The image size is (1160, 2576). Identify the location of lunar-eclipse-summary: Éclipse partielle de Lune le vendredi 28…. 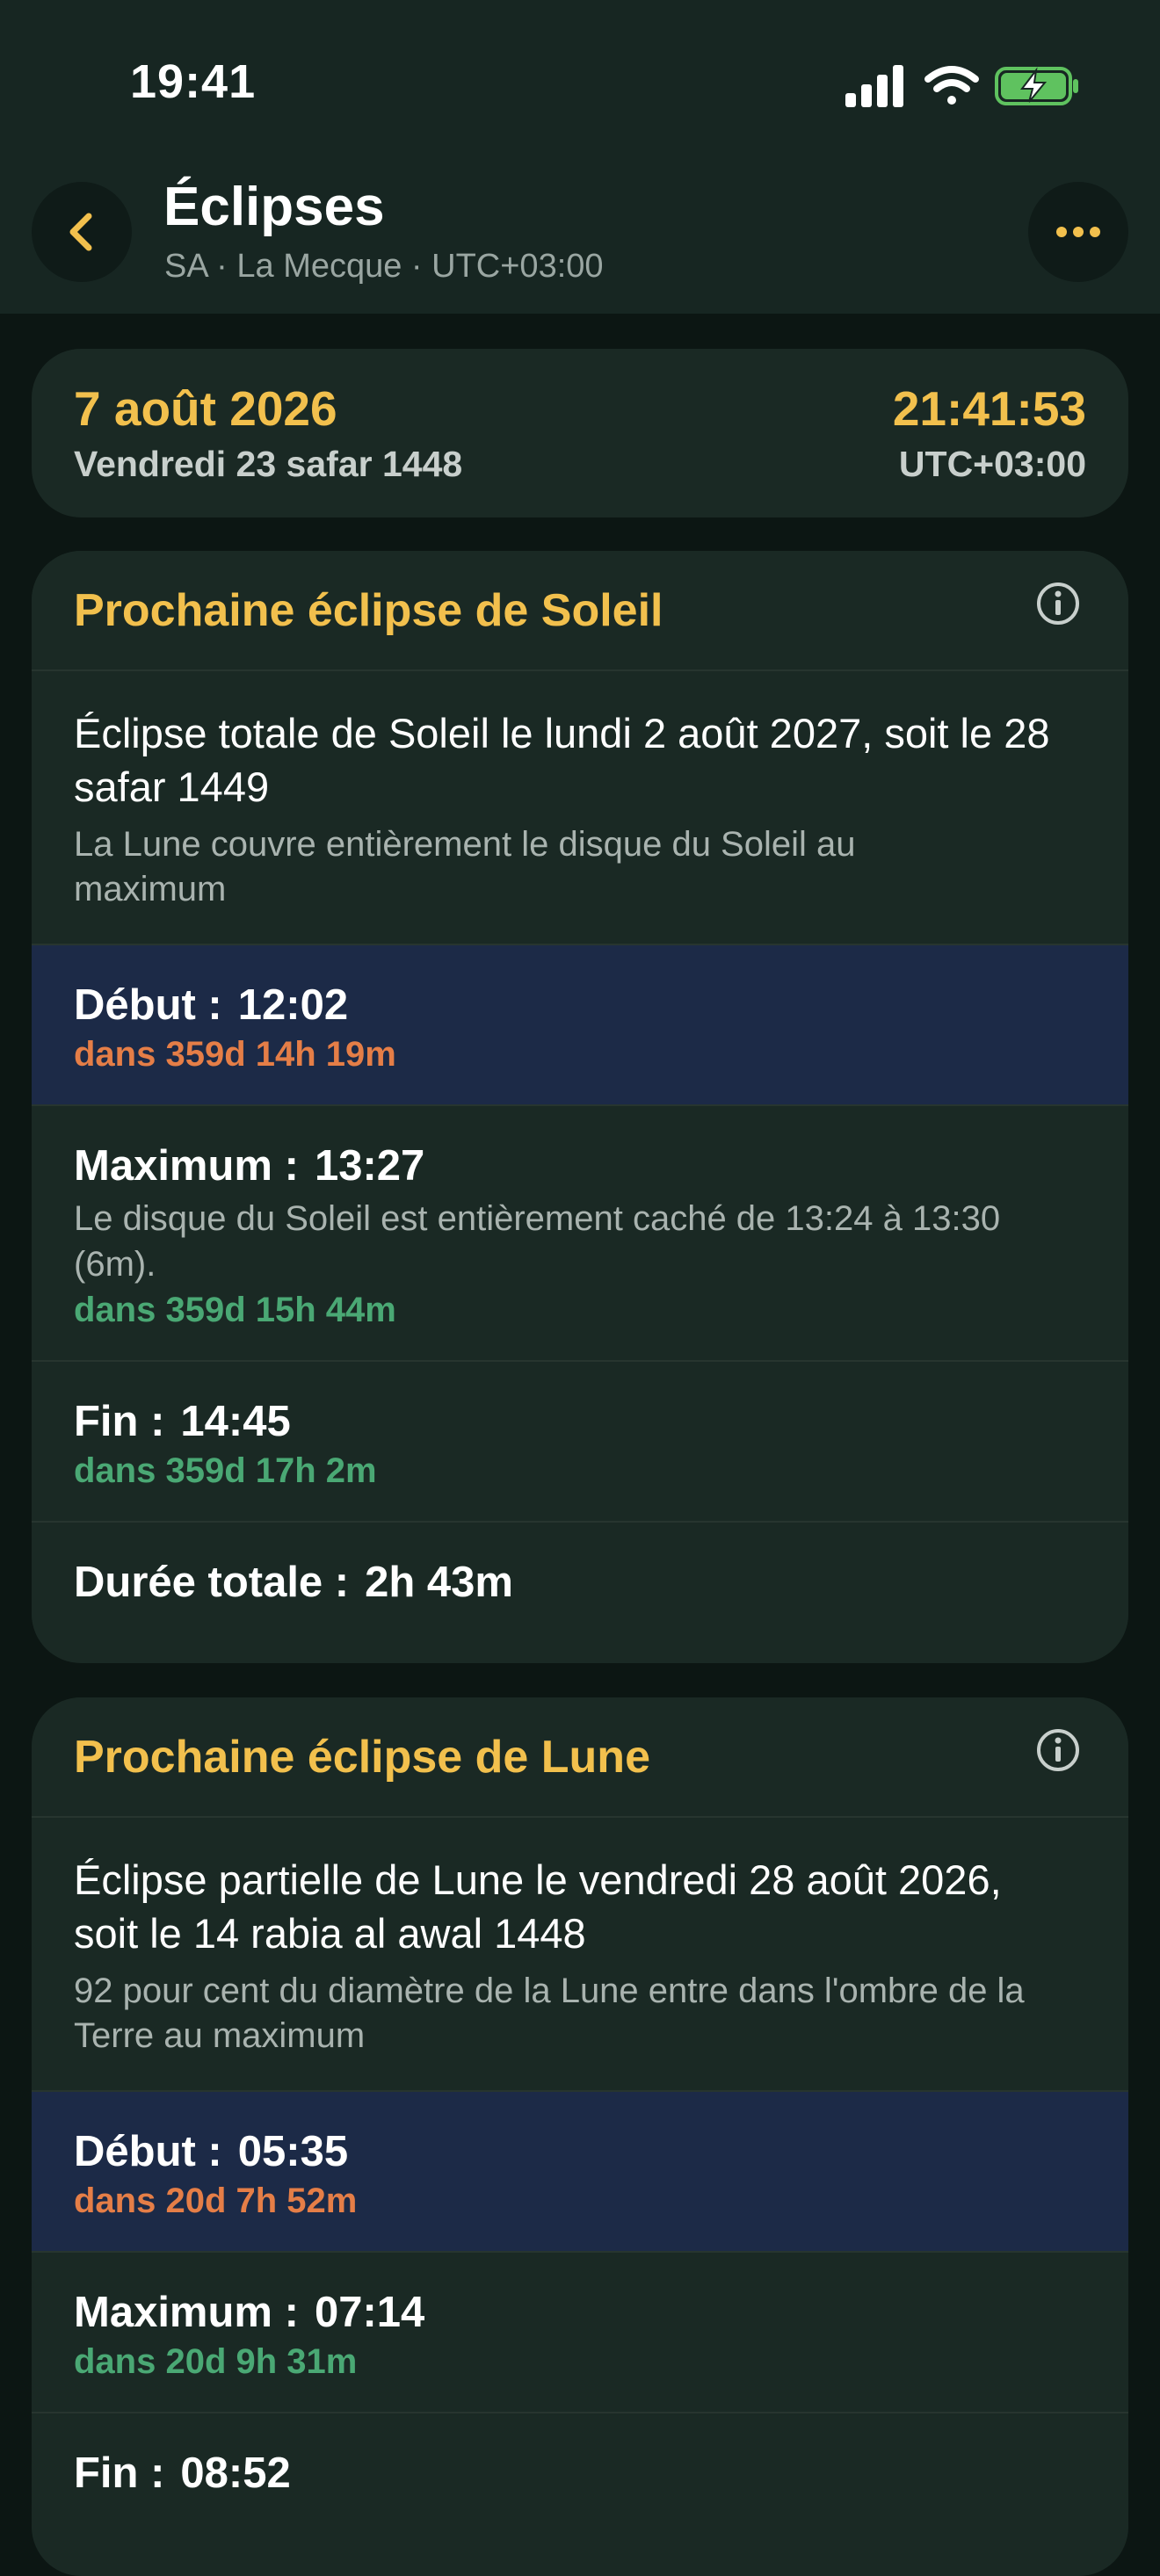
(538, 1906).